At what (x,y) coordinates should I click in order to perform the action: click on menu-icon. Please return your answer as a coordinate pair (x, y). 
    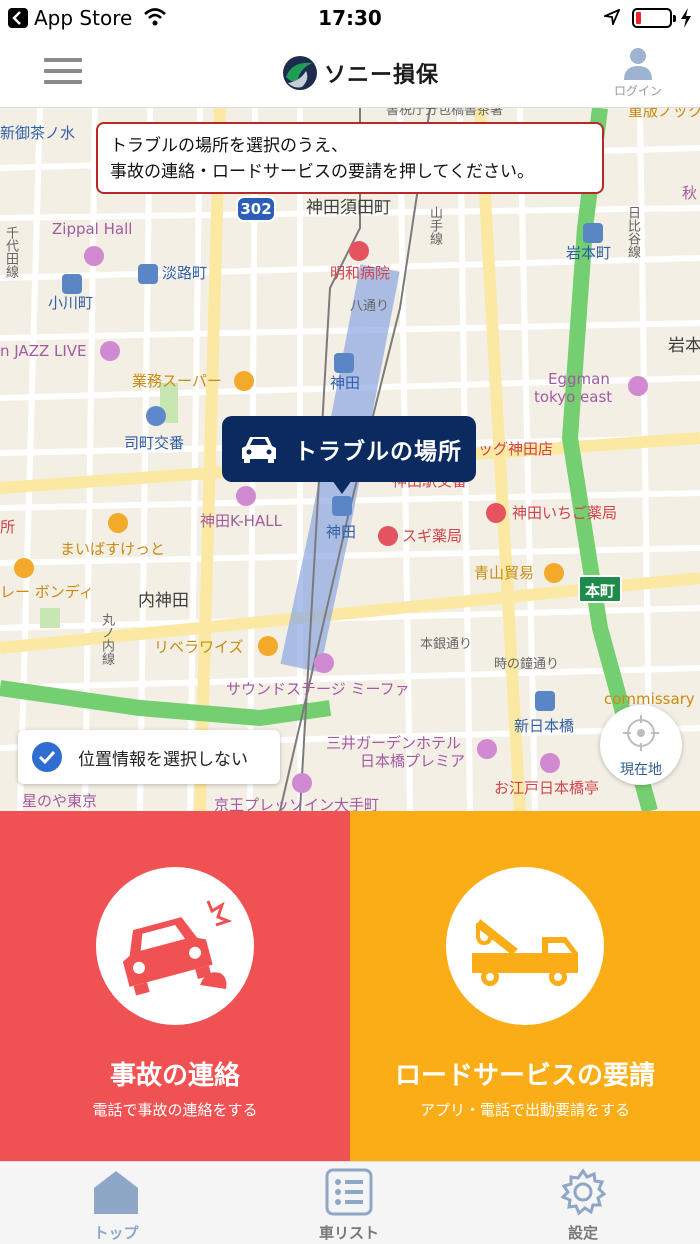
    Looking at the image, I should click on (63, 71).